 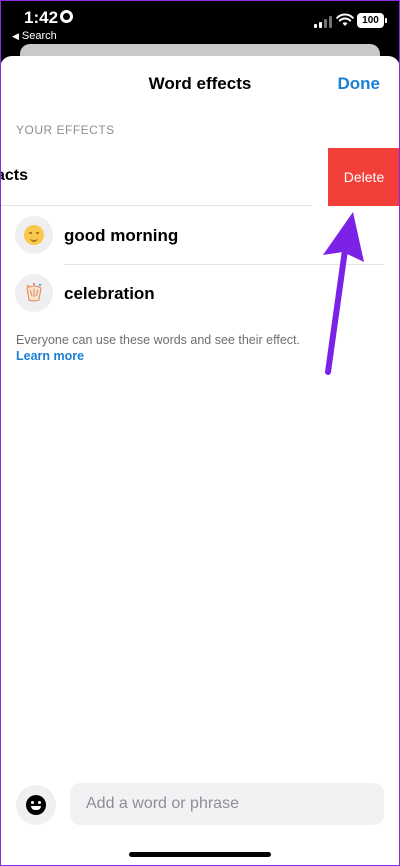 I want to click on emoji-button, so click(x=36, y=805).